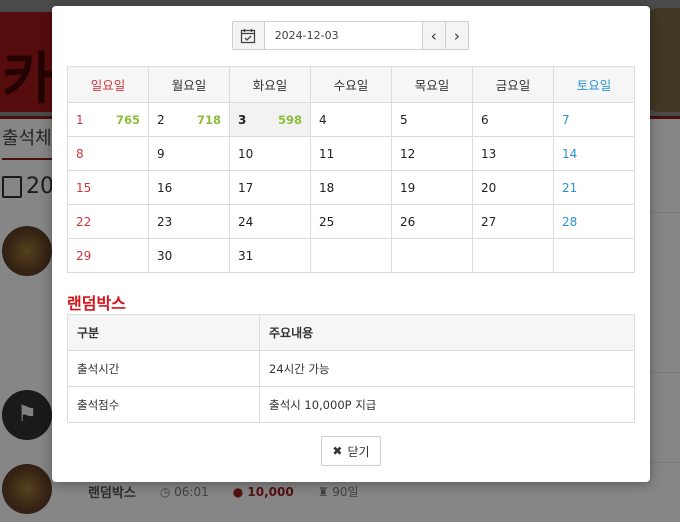 Image resolution: width=680 pixels, height=522 pixels. What do you see at coordinates (242, 119) in the screenshot?
I see `calendar-day-number: 3` at bounding box center [242, 119].